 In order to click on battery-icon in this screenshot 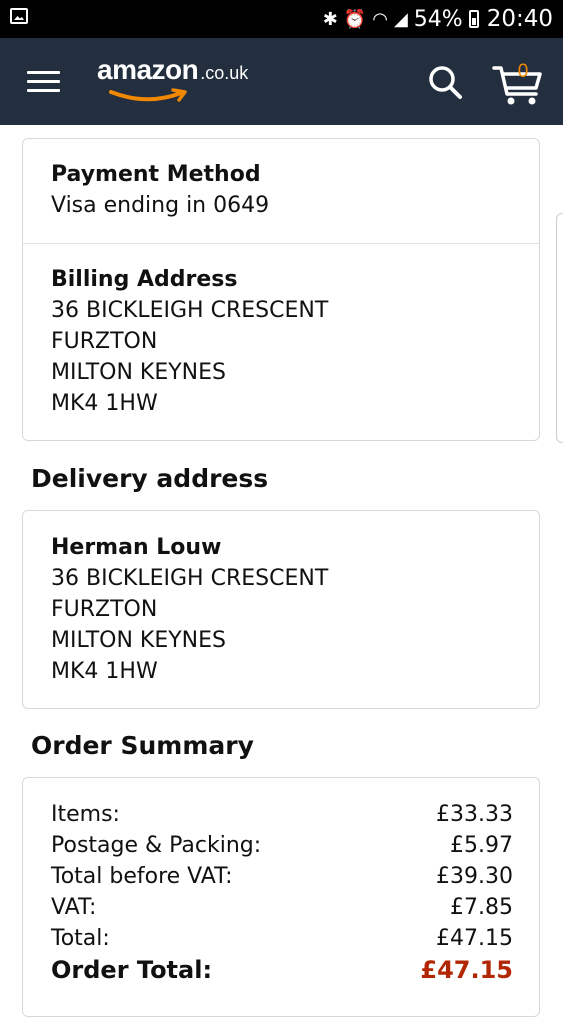, I will do `click(473, 19)`.